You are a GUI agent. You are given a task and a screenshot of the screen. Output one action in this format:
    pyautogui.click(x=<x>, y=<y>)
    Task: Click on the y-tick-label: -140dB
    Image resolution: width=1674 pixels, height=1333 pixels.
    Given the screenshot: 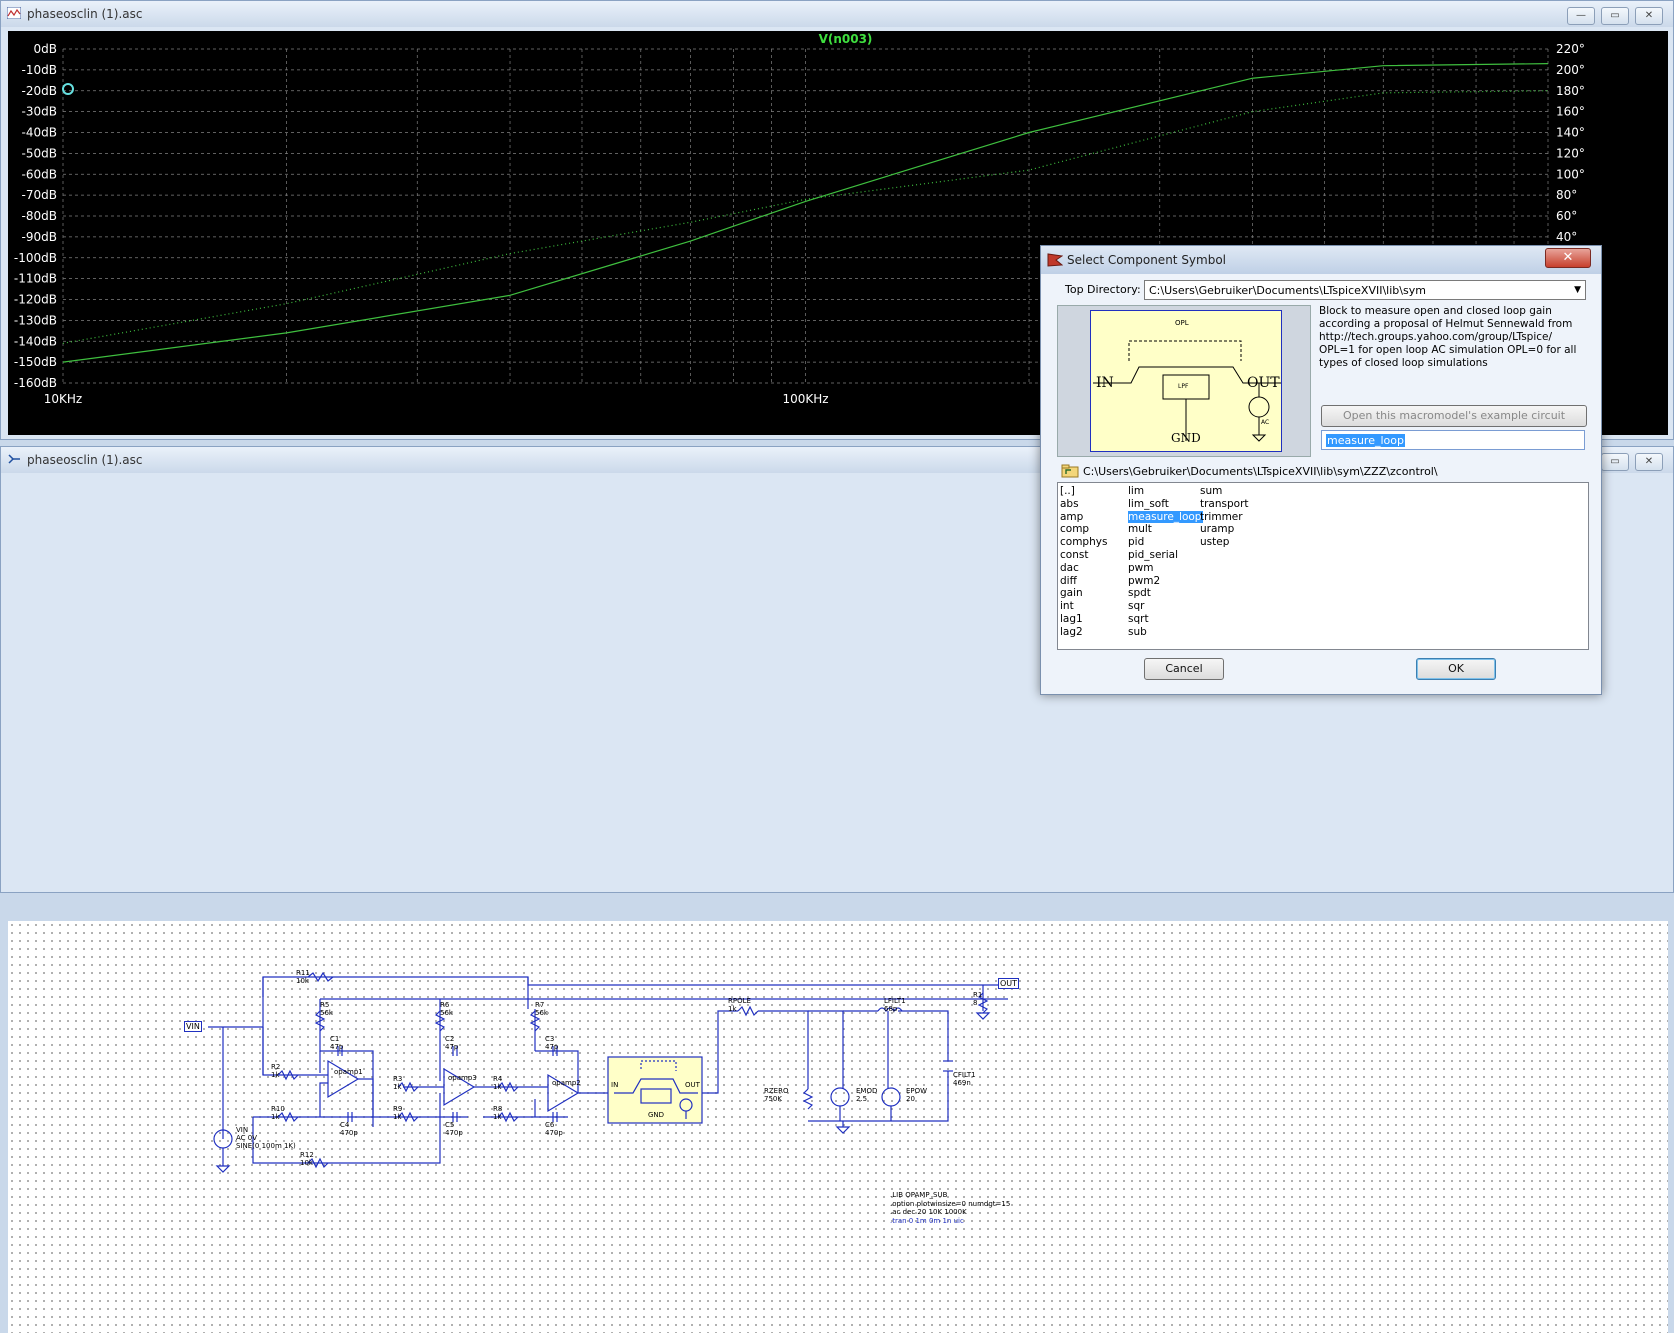 What is the action you would take?
    pyautogui.click(x=35, y=341)
    